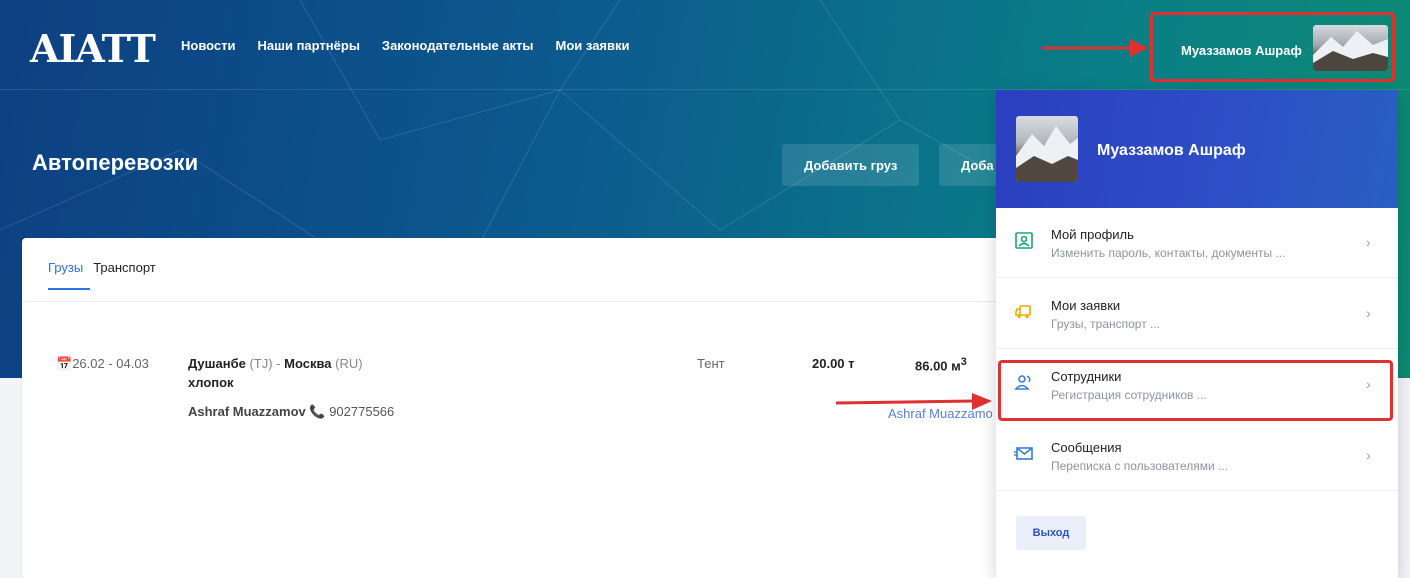 This screenshot has width=1410, height=578. Describe the element at coordinates (1023, 312) in the screenshot. I see `truck-icon` at that location.